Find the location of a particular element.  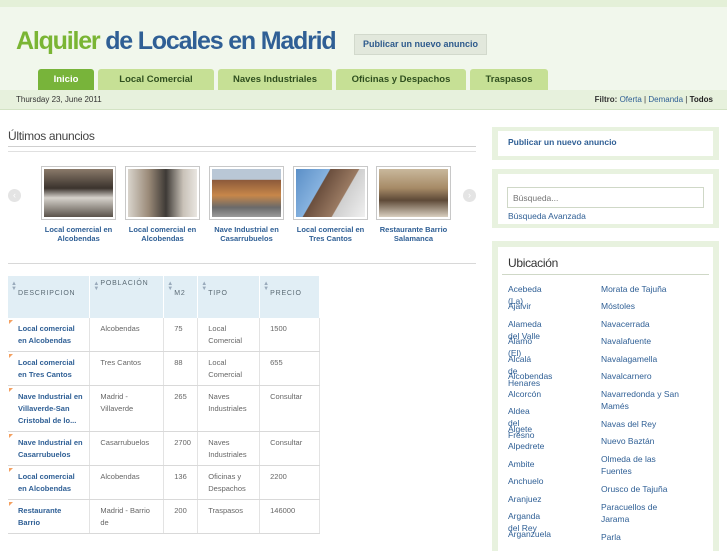

listing-poblacion: Casarrubuelos is located at coordinates (127, 448).